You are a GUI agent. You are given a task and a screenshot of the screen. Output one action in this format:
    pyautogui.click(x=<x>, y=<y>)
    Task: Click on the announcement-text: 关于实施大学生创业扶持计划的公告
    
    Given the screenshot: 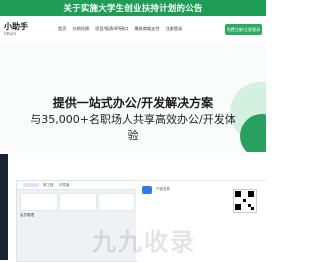 What is the action you would take?
    pyautogui.click(x=133, y=9)
    